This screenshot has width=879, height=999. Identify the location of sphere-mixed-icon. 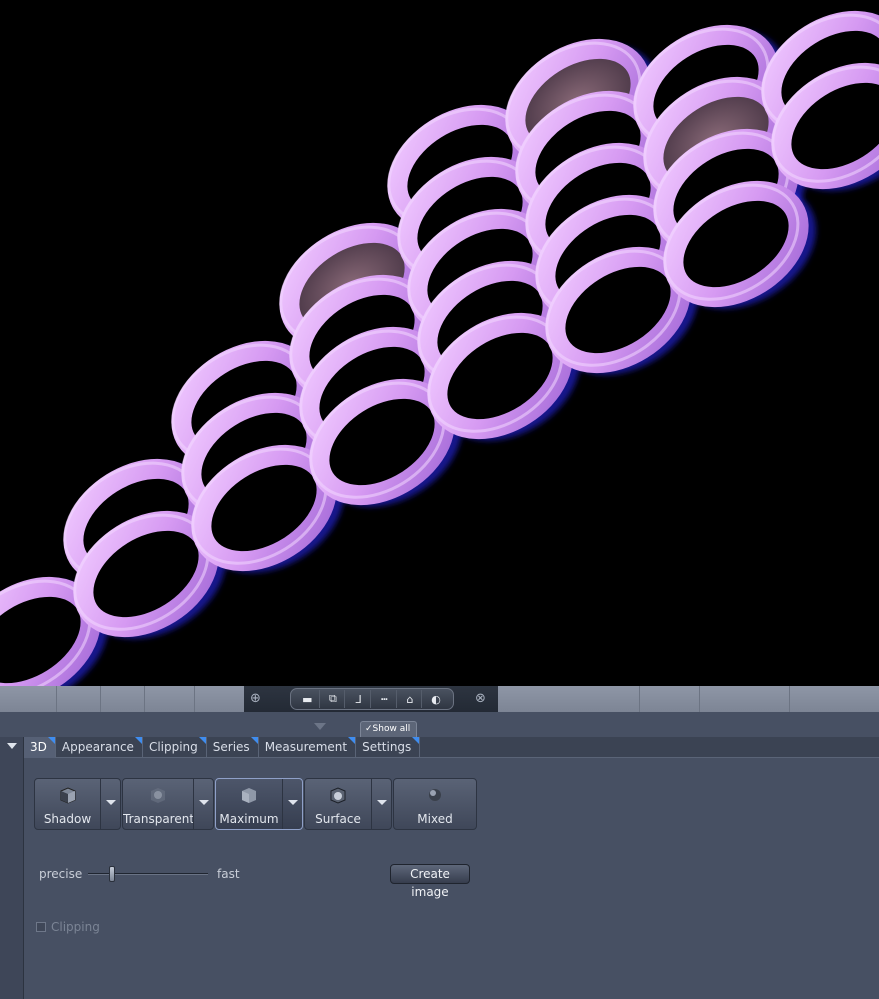
(435, 795).